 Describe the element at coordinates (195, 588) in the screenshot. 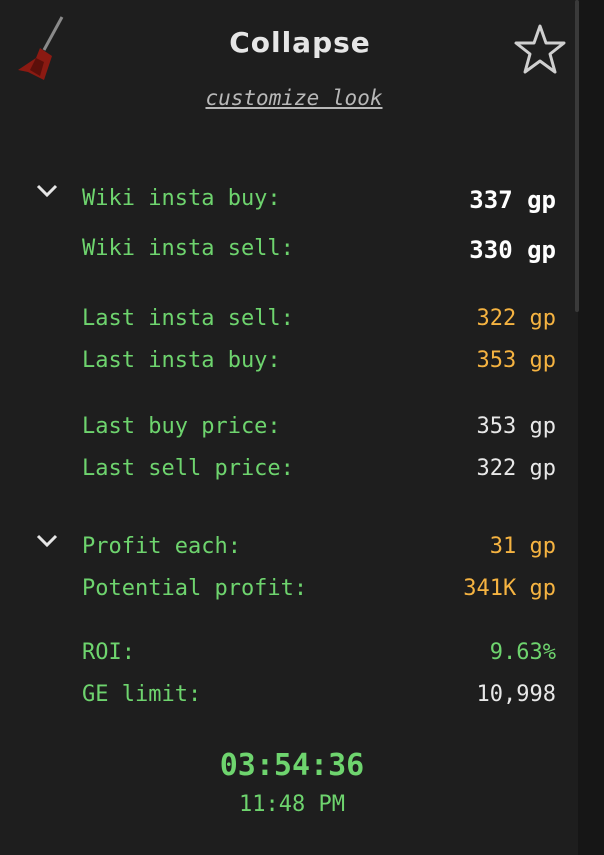

I see `potential-profit-label: Potential profit:` at that location.